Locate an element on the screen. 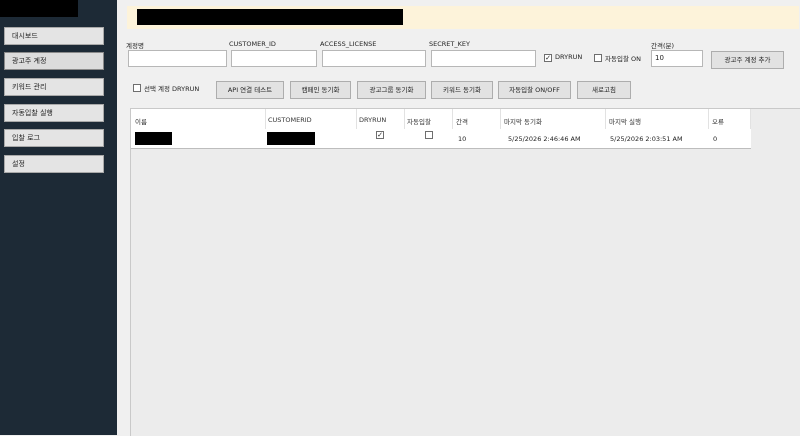 Image resolution: width=800 pixels, height=436 pixels. access-license-label: ACCESS_LICENSE is located at coordinates (348, 44).